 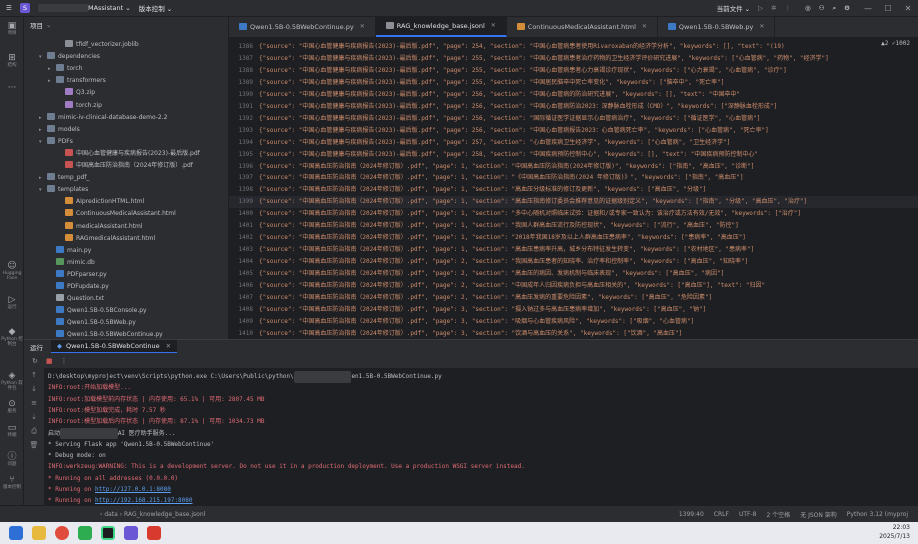 What do you see at coordinates (108, 533) in the screenshot?
I see `pycharm-icon` at bounding box center [108, 533].